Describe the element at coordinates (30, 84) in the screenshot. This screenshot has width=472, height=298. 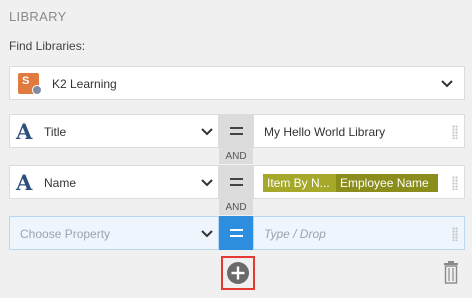
I see `library-icon: S` at that location.